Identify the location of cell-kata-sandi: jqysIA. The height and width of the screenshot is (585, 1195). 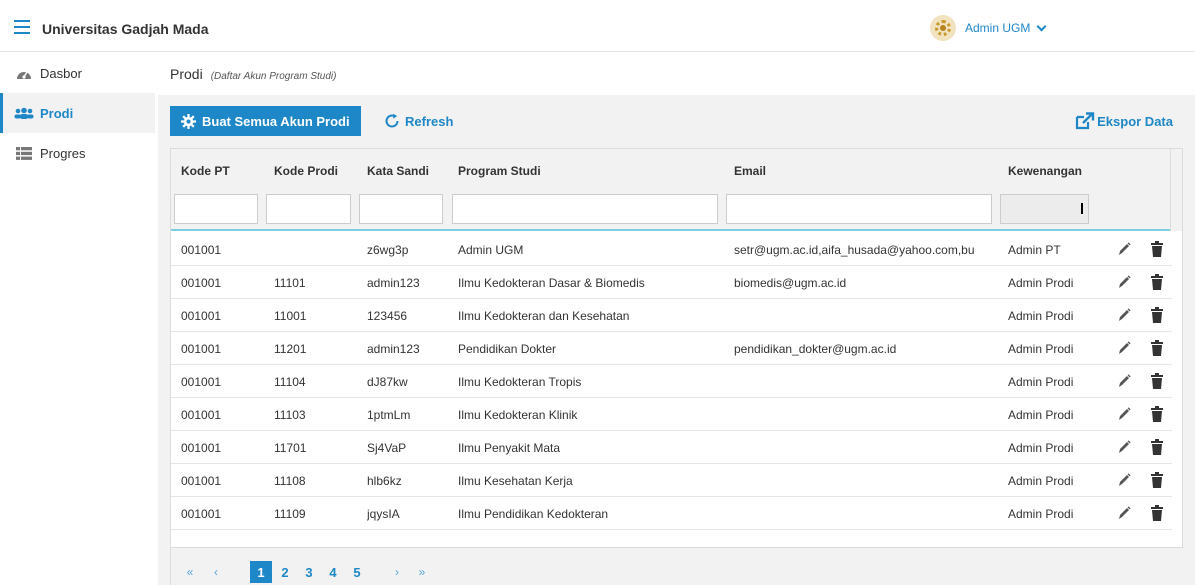
(383, 514).